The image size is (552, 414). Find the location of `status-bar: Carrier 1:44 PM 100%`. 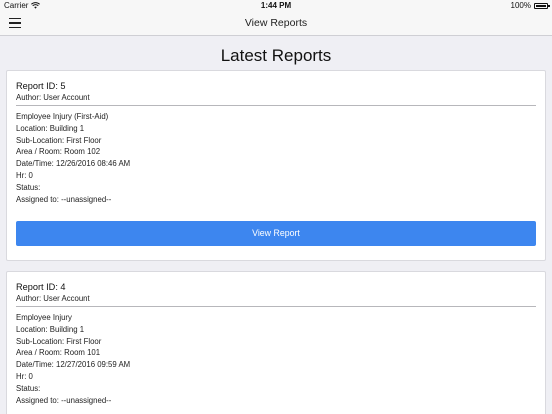

status-bar: Carrier 1:44 PM 100% is located at coordinates (276, 6).